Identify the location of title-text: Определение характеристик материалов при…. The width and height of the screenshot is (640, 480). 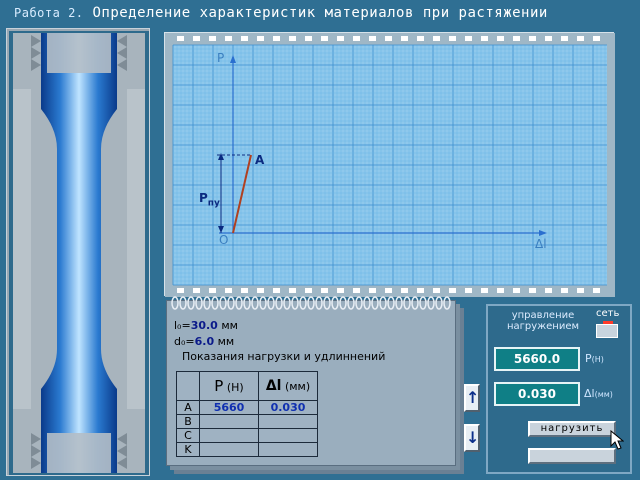
(320, 13).